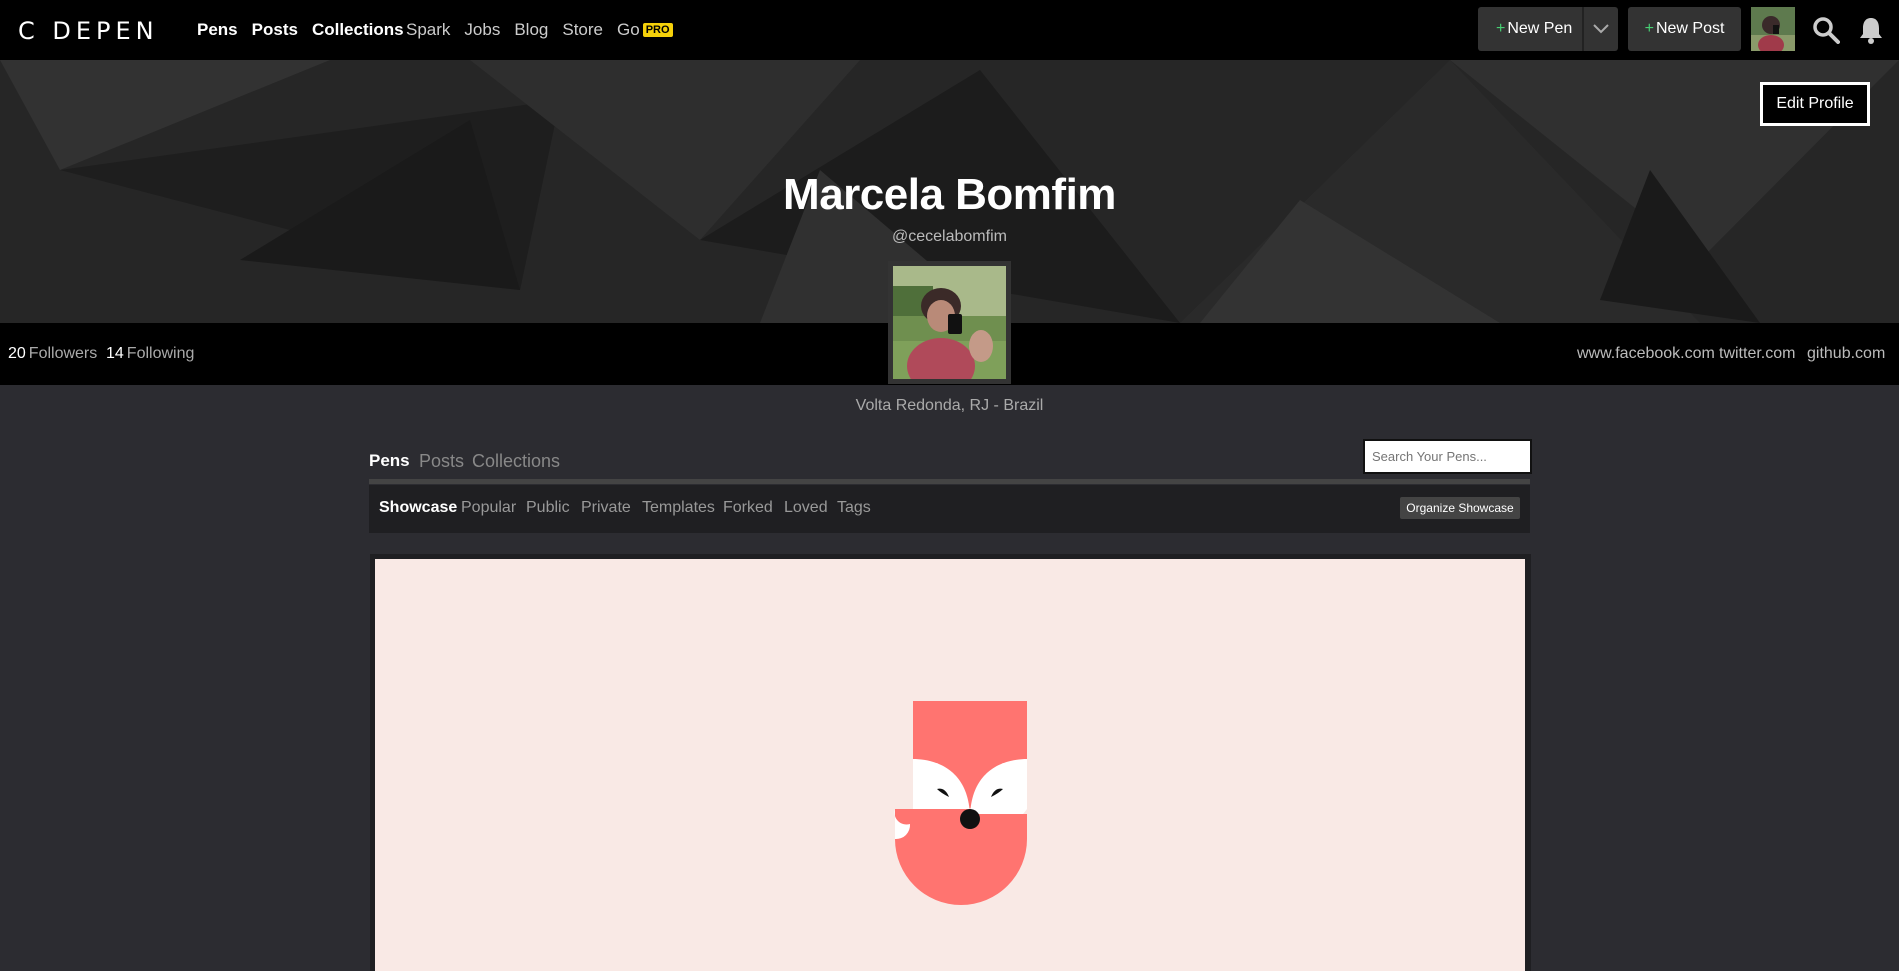  I want to click on profile-photo, so click(949, 322).